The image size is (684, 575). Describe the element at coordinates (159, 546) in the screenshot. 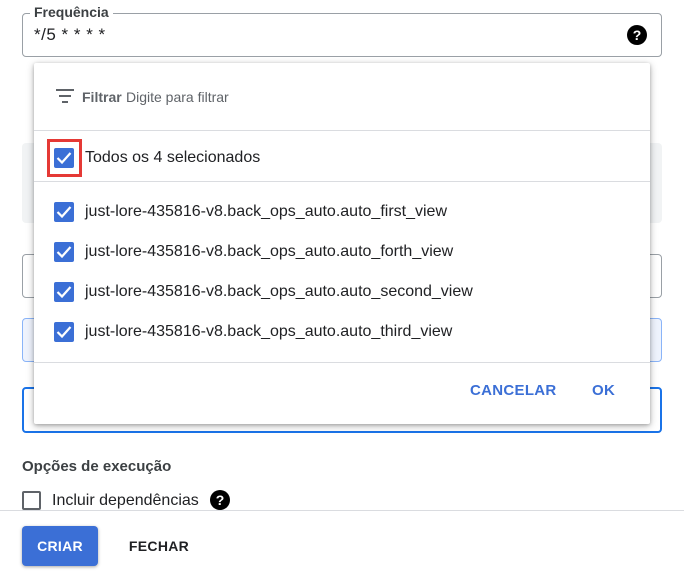

I see `close-button: FECHAR` at that location.